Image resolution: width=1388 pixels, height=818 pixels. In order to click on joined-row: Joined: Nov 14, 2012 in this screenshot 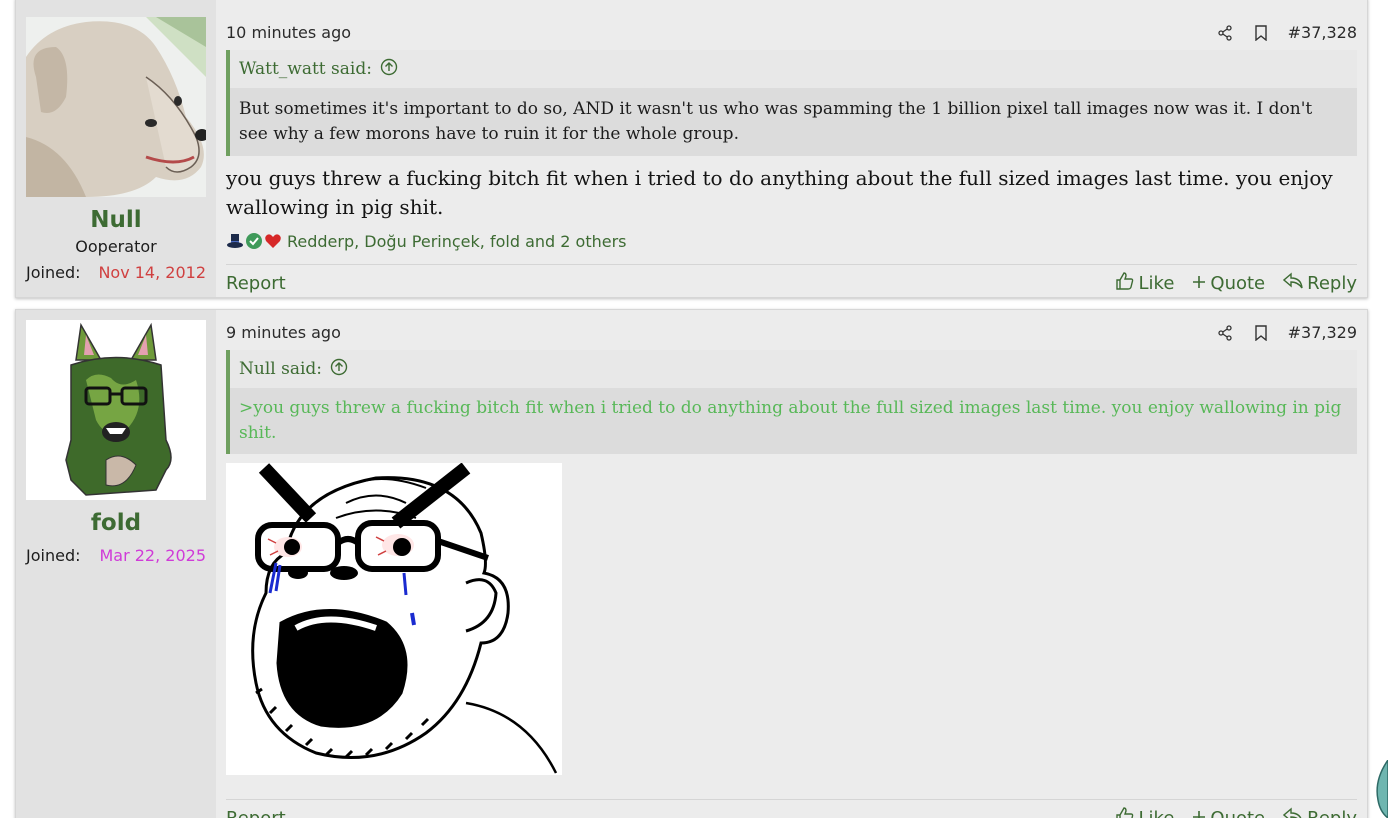, I will do `click(116, 272)`.